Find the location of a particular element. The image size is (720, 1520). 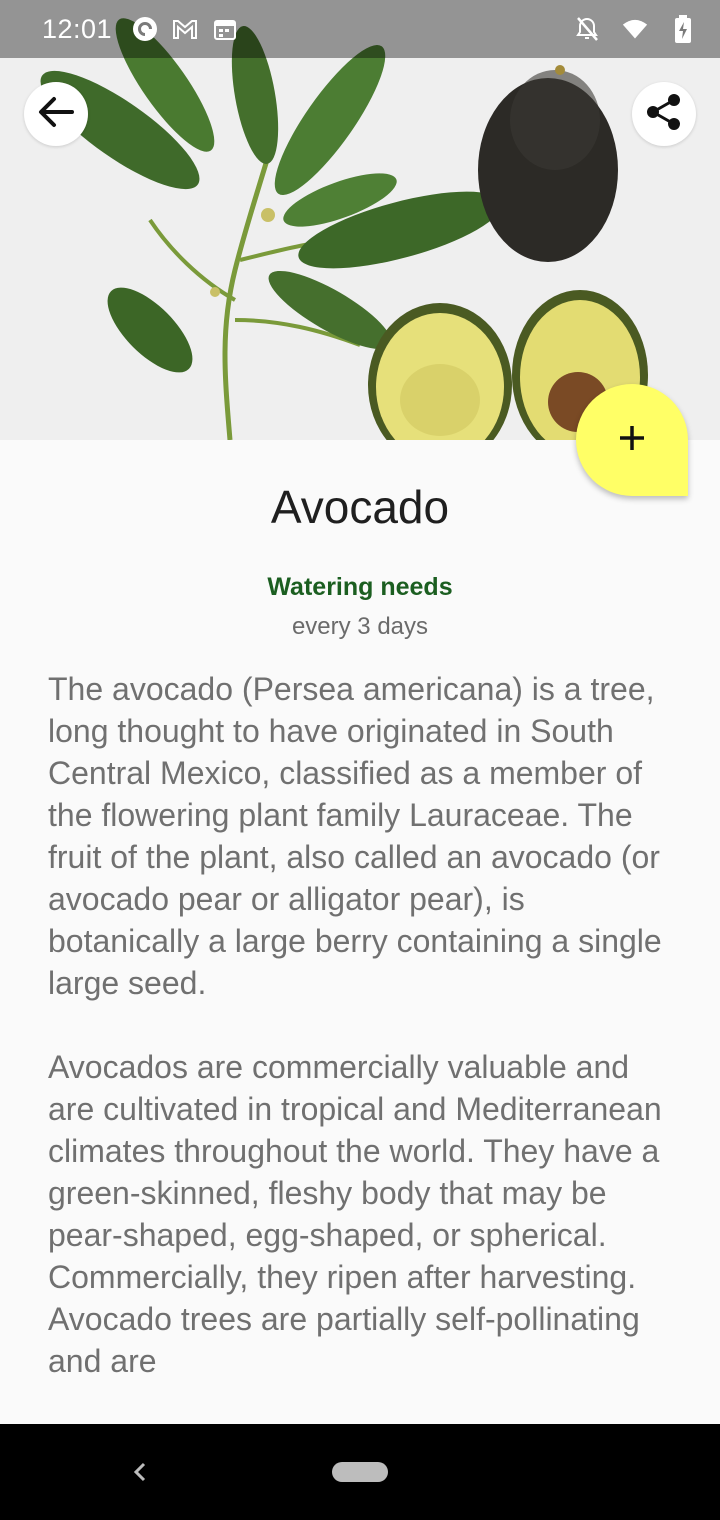

gmail-icon is located at coordinates (185, 29).